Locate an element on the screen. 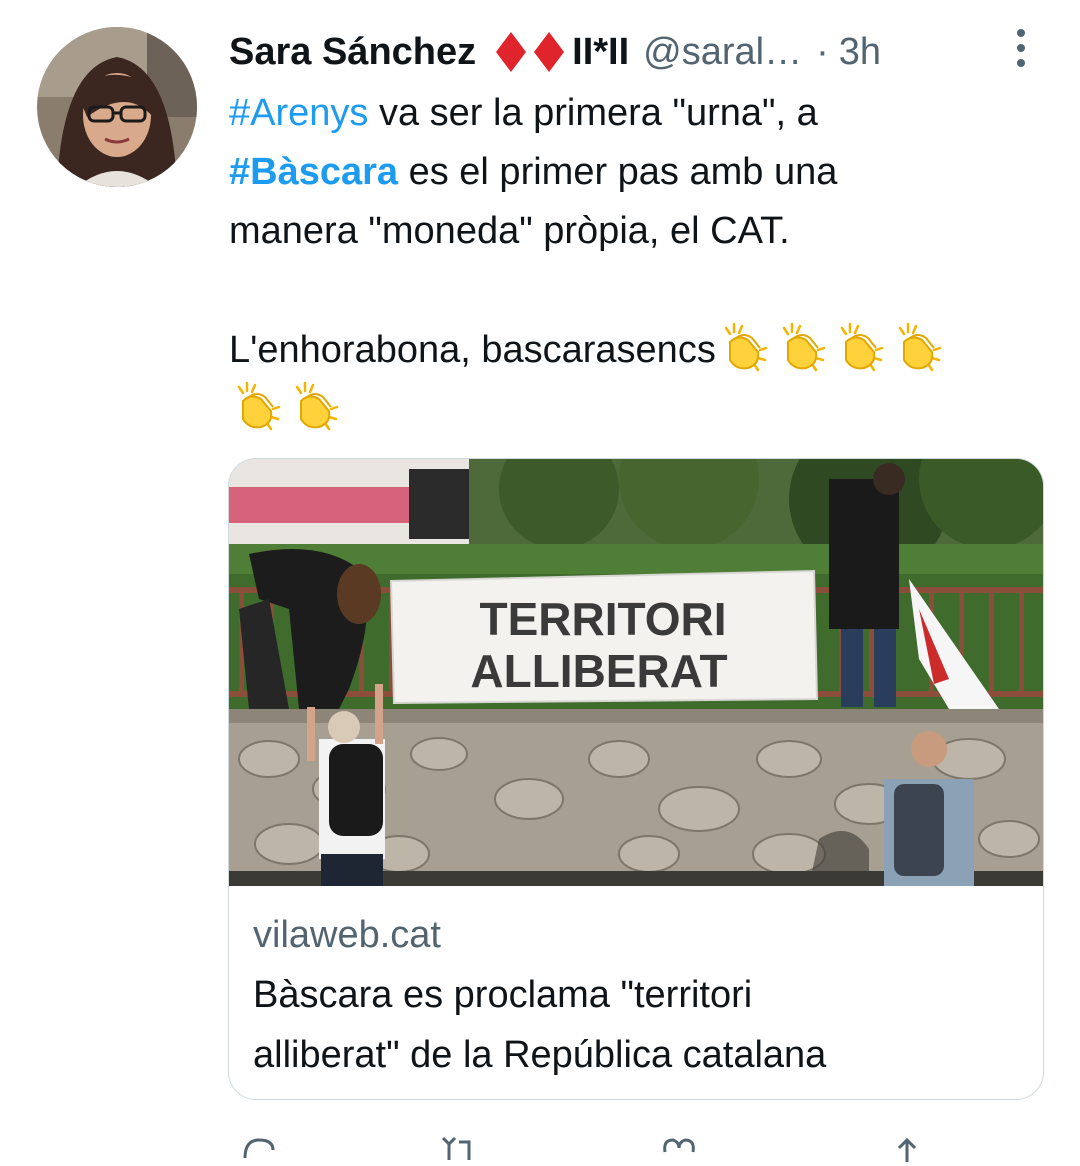 The height and width of the screenshot is (1166, 1080). name-suffix: II*II is located at coordinates (601, 51).